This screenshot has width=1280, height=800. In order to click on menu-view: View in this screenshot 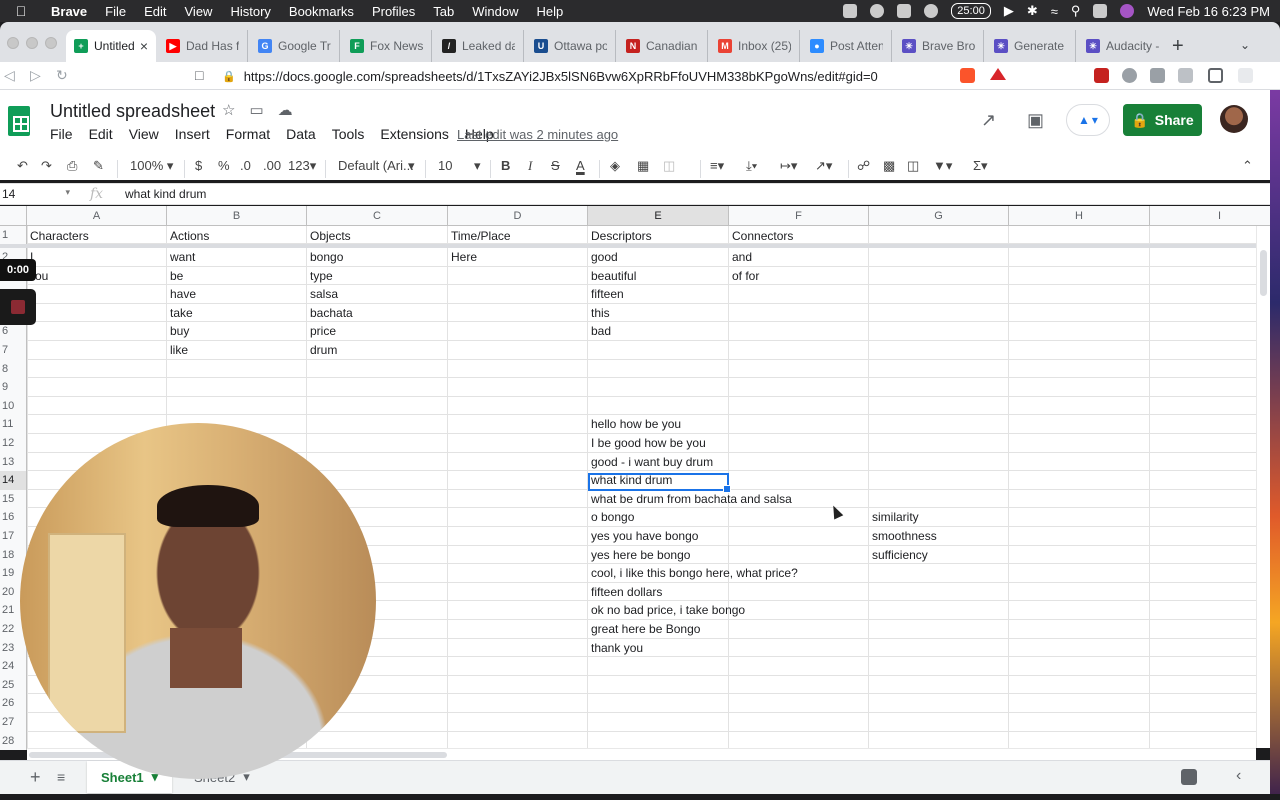, I will do `click(199, 11)`.